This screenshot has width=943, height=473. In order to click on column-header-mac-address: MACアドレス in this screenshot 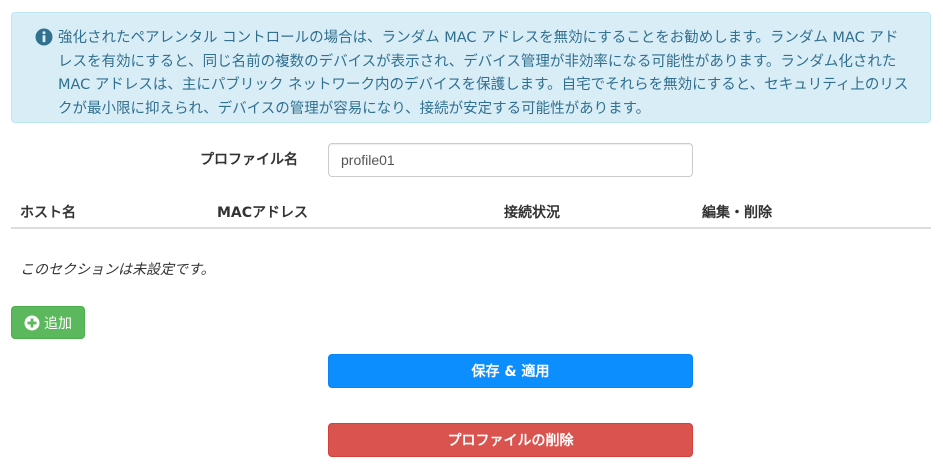, I will do `click(263, 213)`.